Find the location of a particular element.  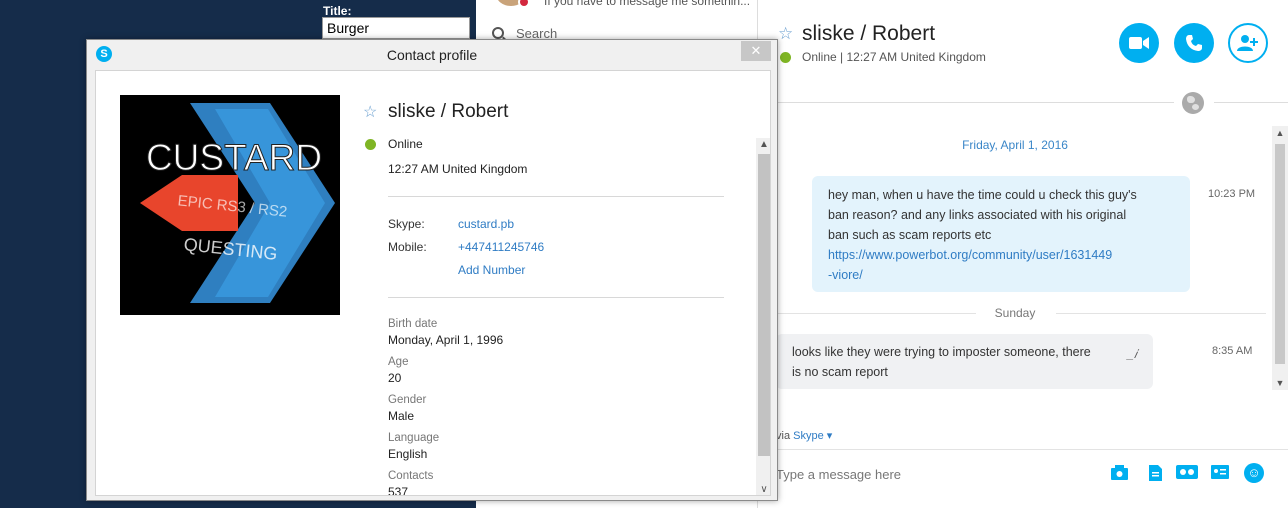

notification-badge is located at coordinates (524, 4).